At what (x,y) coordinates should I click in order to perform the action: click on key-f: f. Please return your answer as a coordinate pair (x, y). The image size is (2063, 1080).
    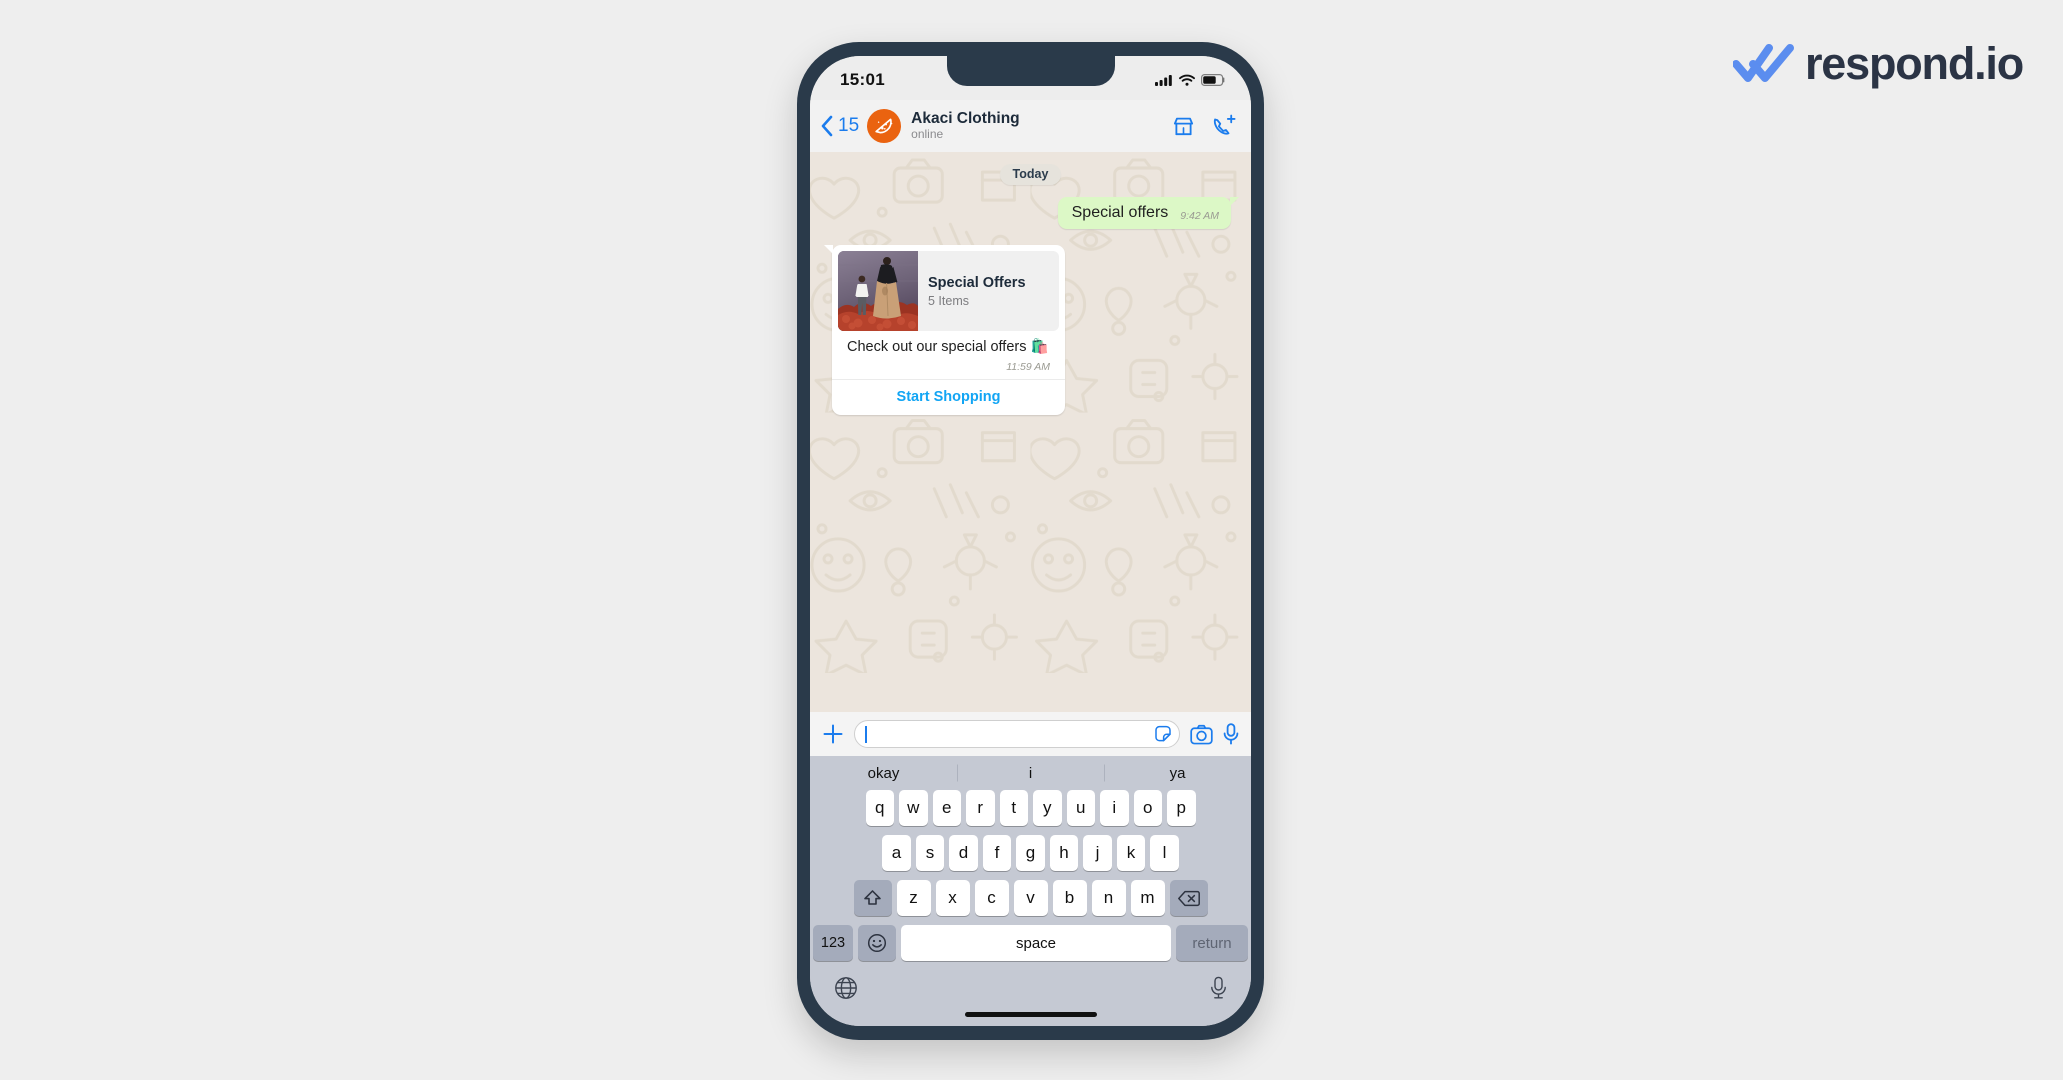
    Looking at the image, I should click on (997, 853).